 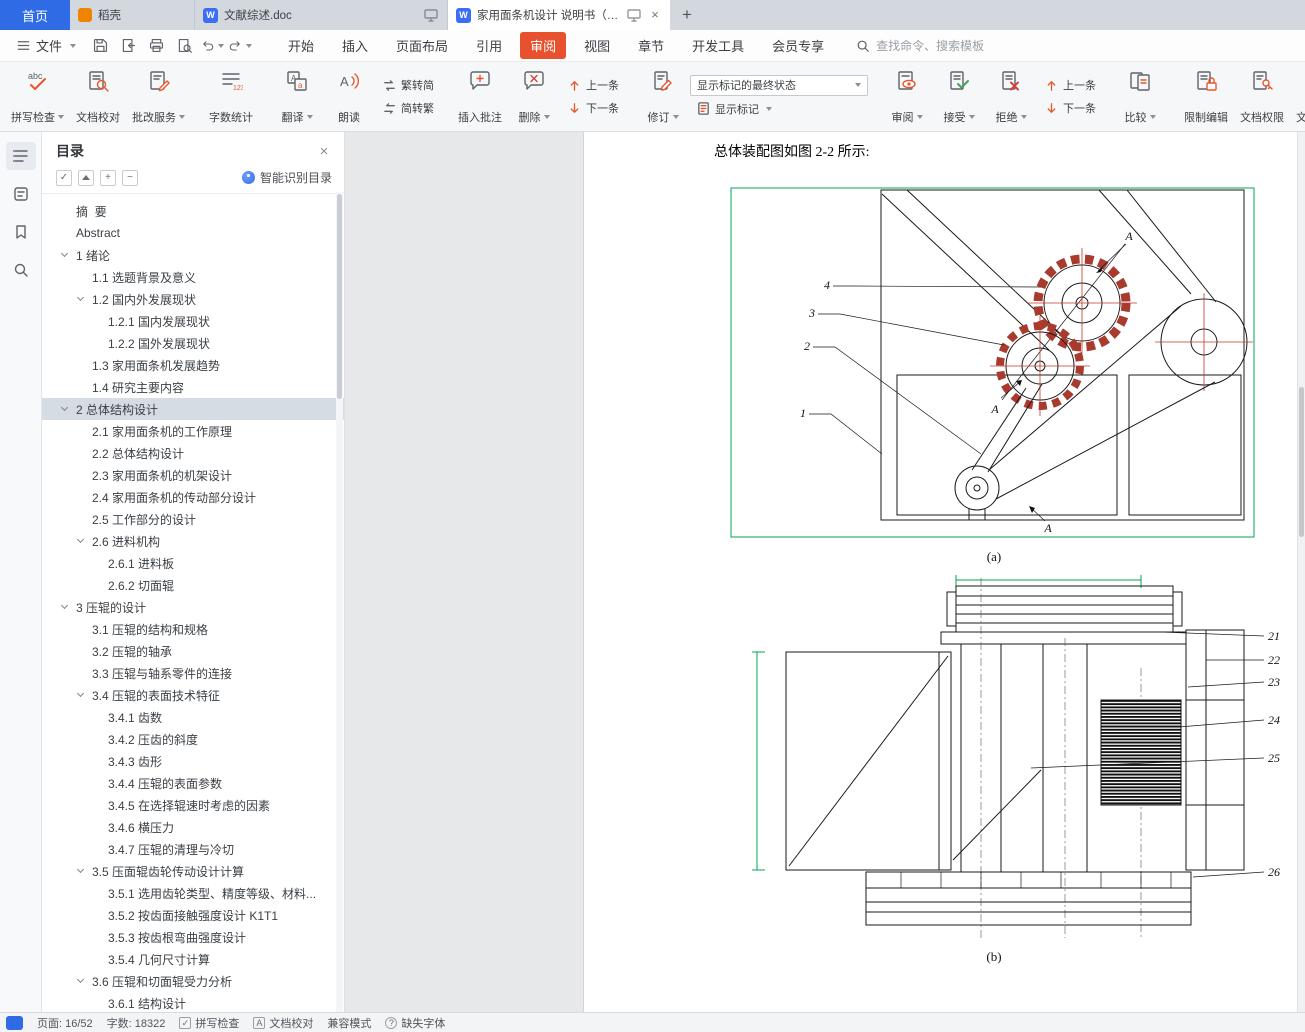 What do you see at coordinates (592, 85) in the screenshot?
I see `previous-comment-button: 上一条` at bounding box center [592, 85].